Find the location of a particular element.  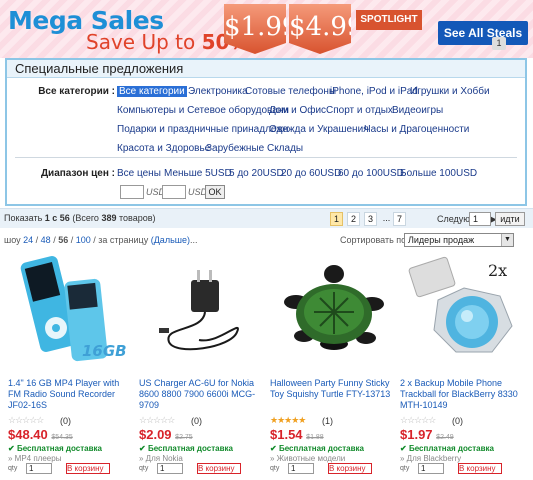

category-link: Все категории is located at coordinates (152, 91).